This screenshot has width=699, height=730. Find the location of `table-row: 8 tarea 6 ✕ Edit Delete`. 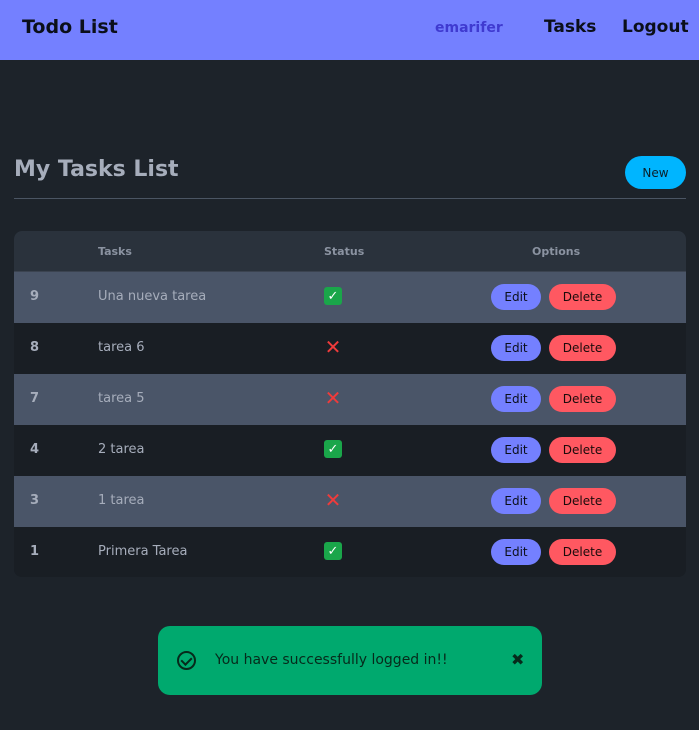

table-row: 8 tarea 6 ✕ Edit Delete is located at coordinates (350, 348).